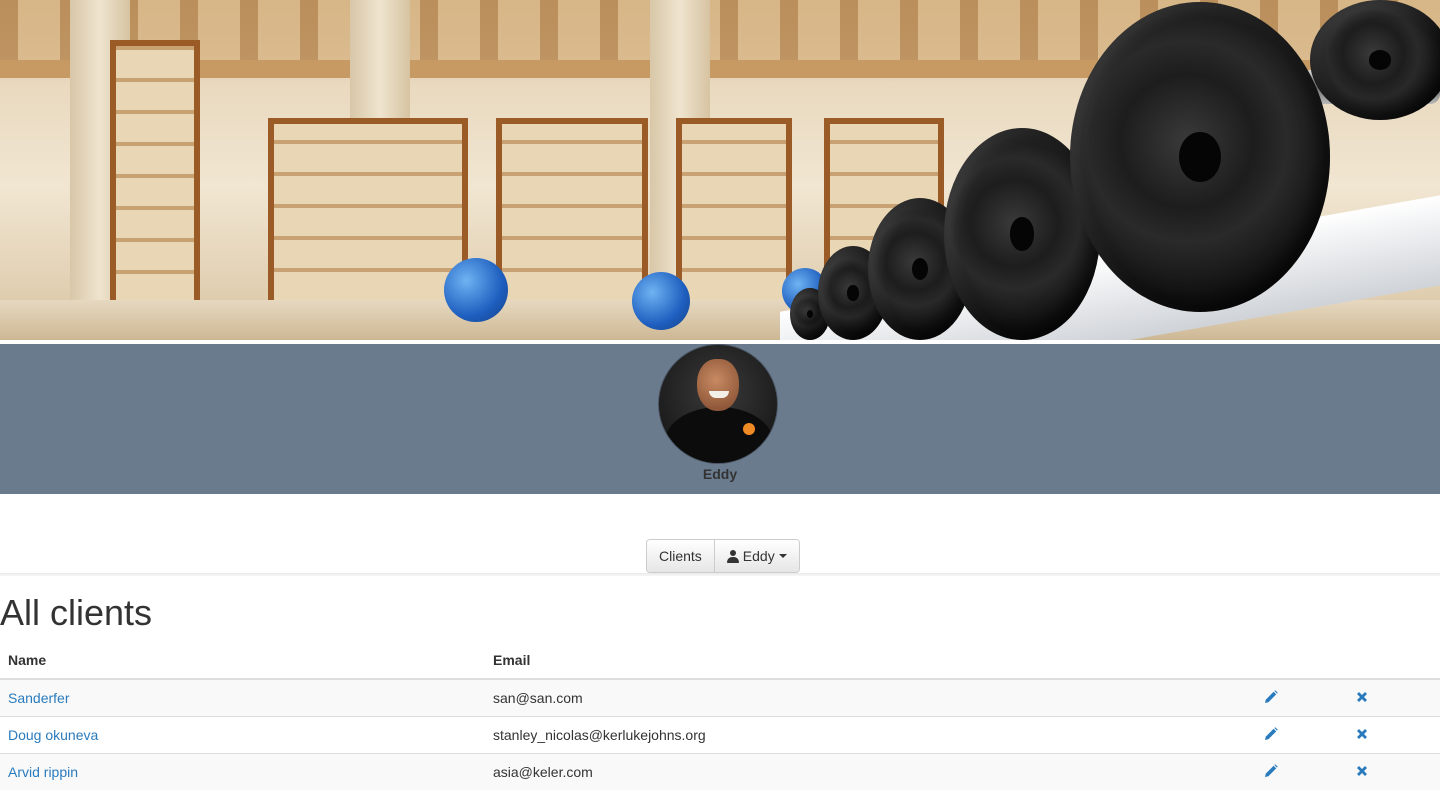 This screenshot has height=806, width=1440. Describe the element at coordinates (719, 435) in the screenshot. I see `avatar-body` at that location.